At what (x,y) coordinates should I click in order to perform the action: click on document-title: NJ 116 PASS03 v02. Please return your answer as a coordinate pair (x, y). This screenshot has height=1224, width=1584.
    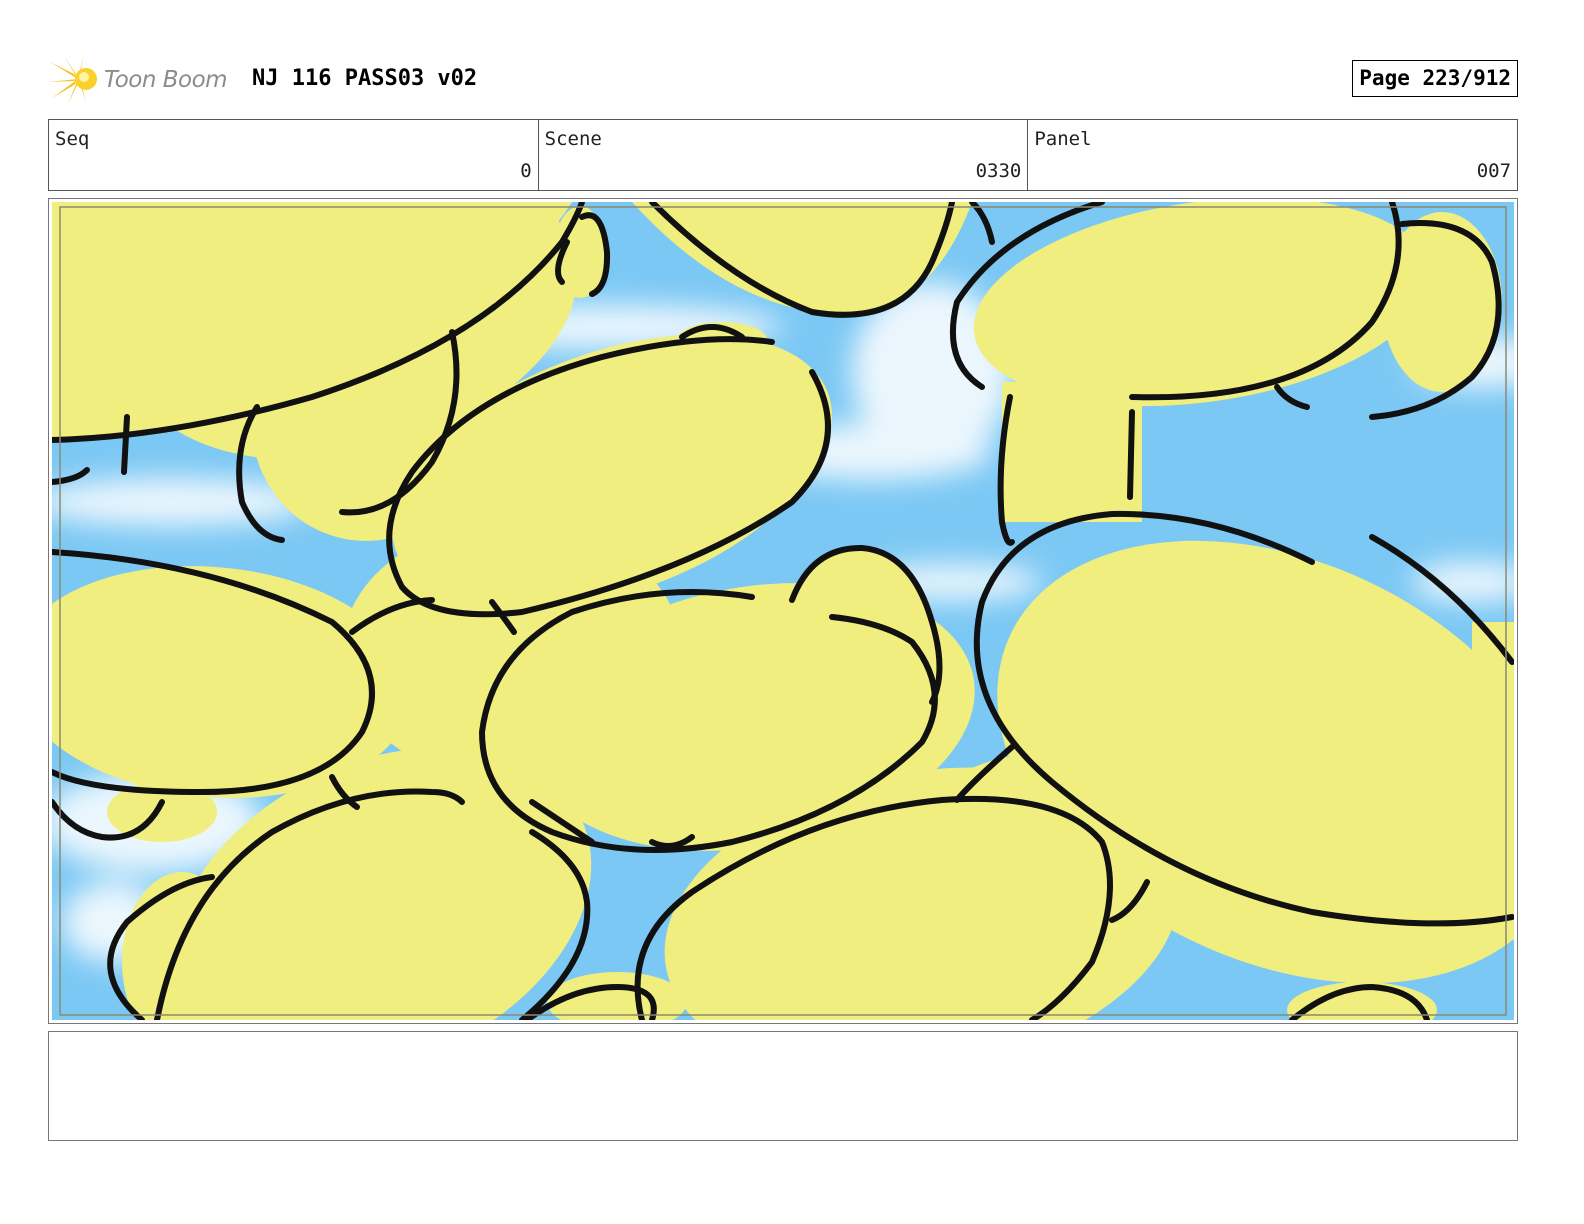
    Looking at the image, I should click on (365, 78).